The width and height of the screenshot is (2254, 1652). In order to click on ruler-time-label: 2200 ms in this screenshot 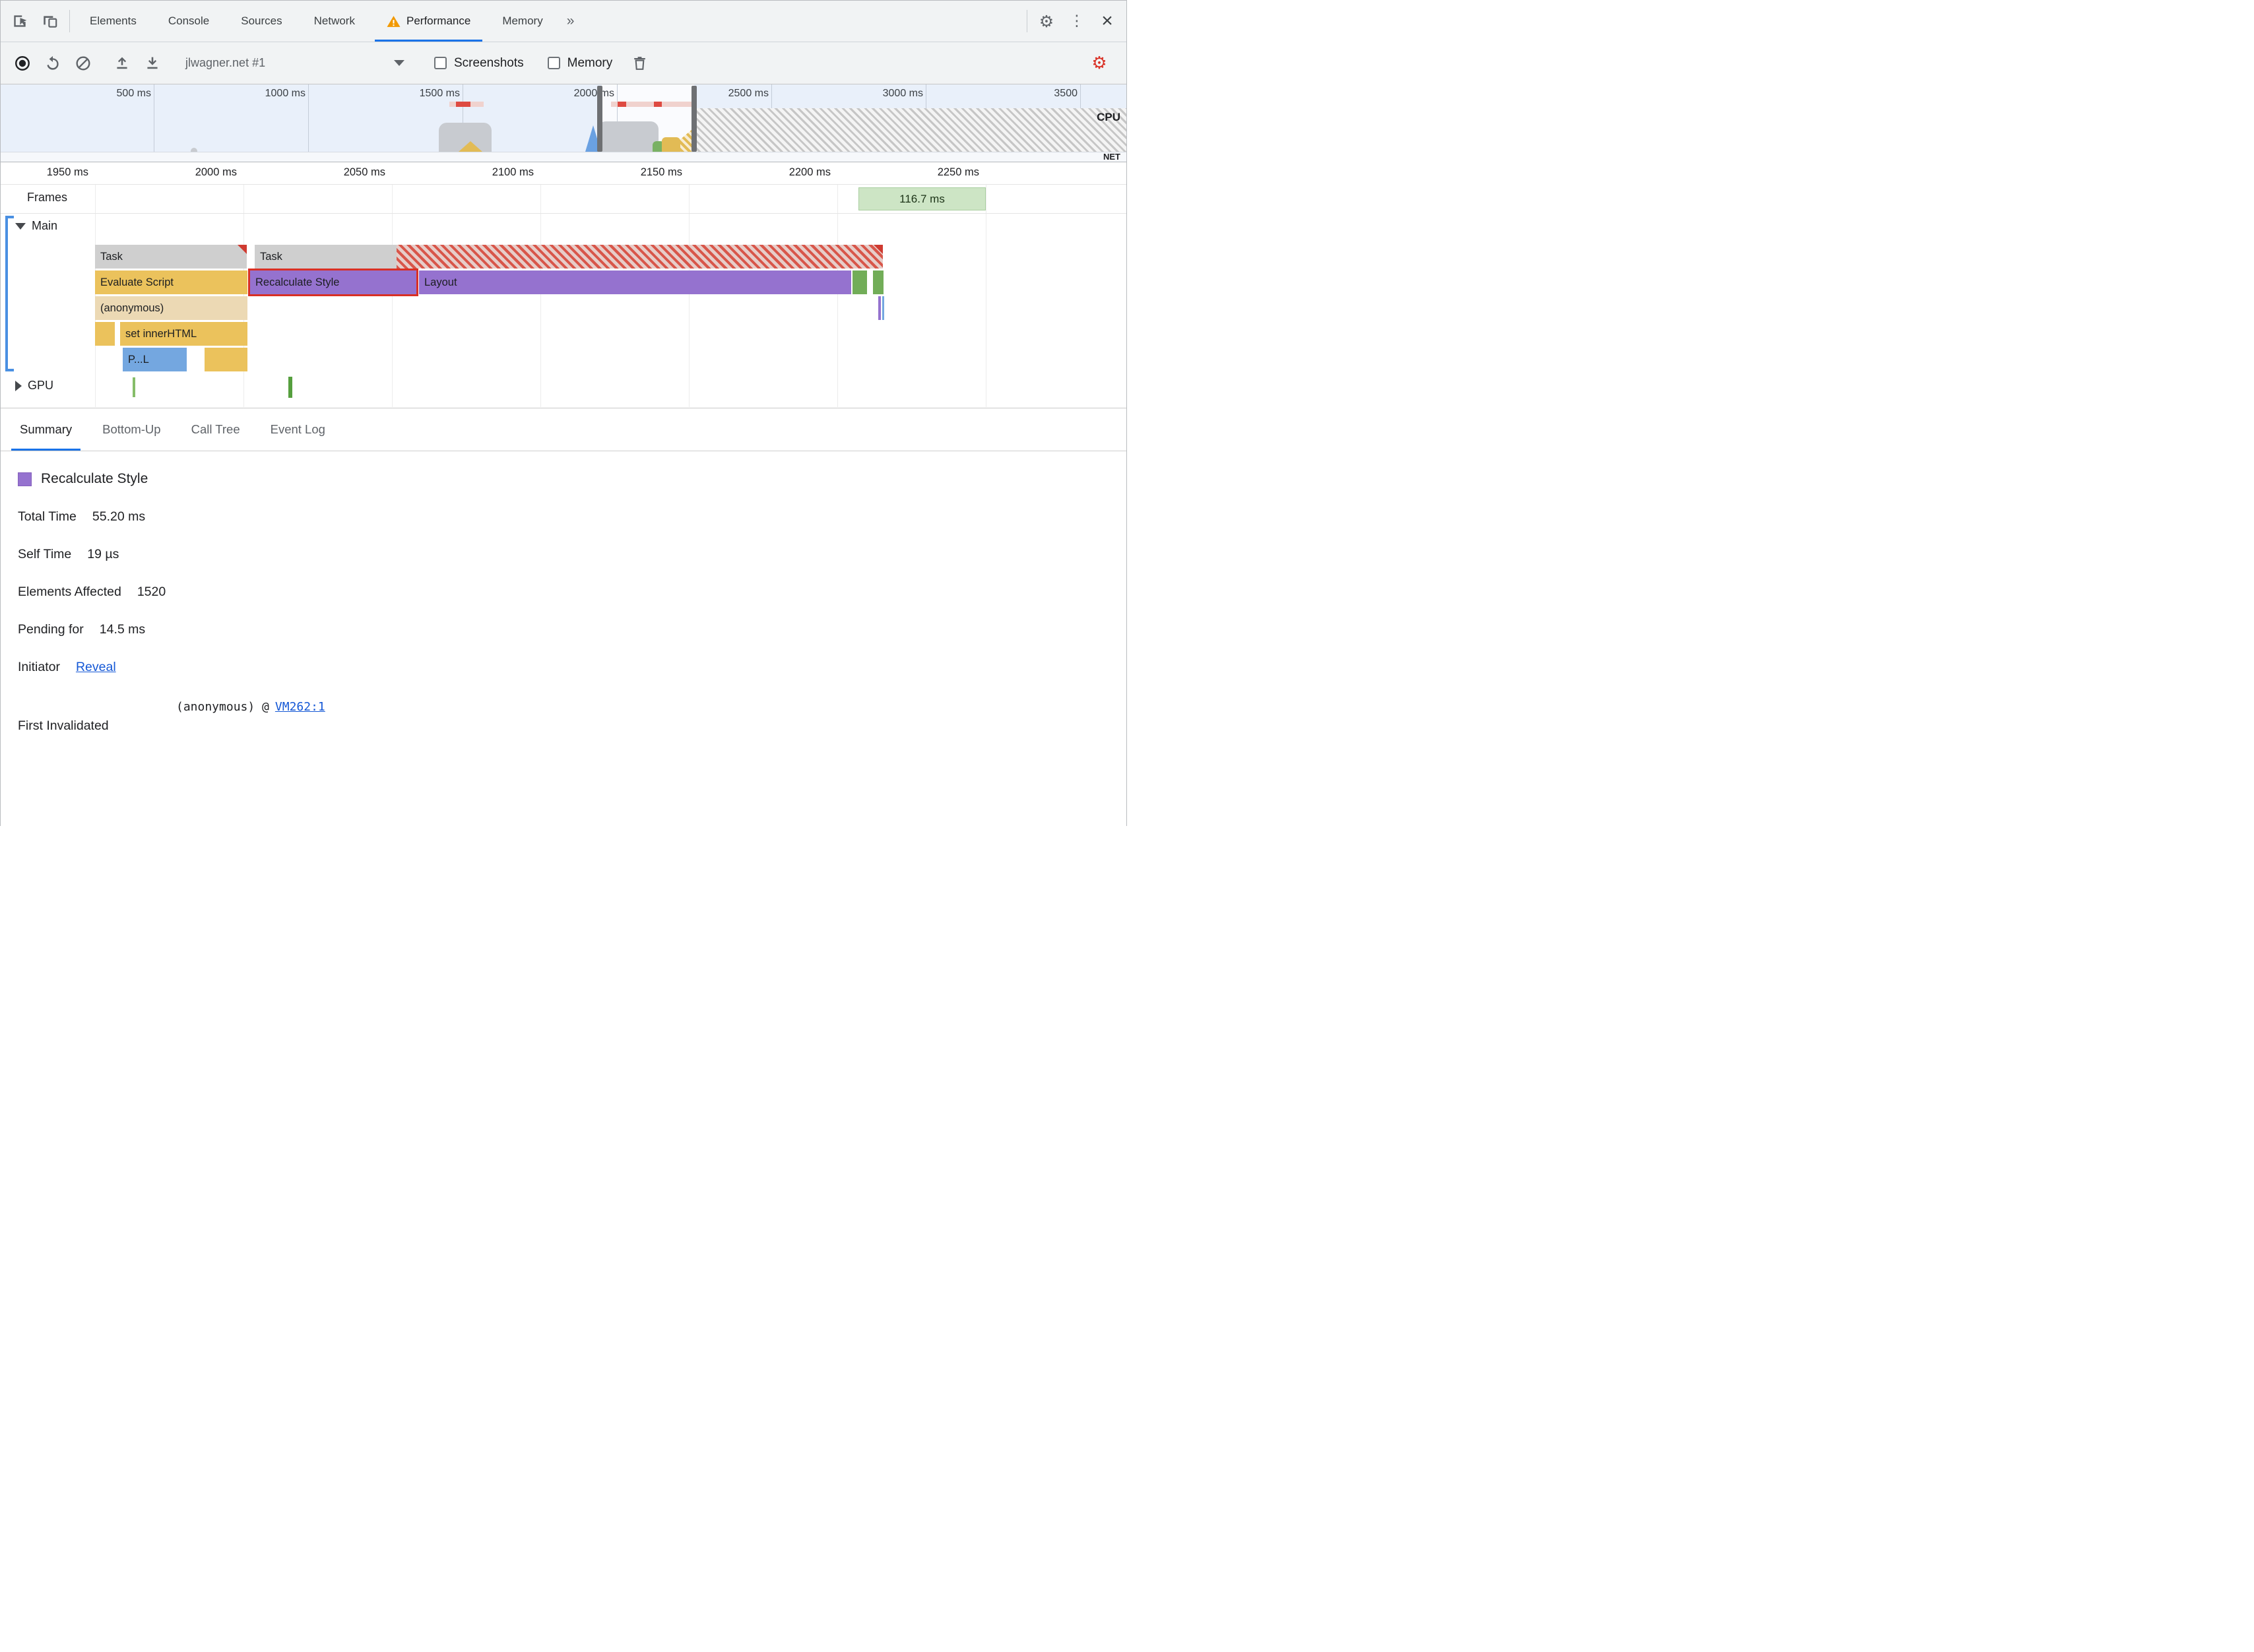, I will do `click(810, 172)`.